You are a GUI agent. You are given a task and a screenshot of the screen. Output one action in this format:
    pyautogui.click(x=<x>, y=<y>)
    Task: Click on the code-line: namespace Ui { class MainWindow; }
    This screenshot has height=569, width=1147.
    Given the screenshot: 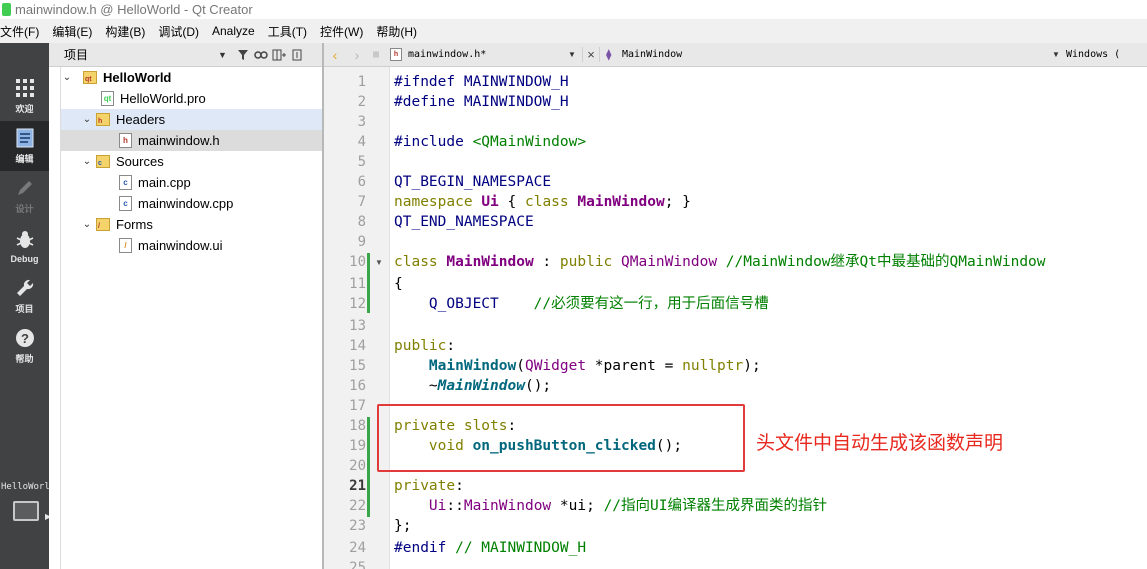 What is the action you would take?
    pyautogui.click(x=542, y=202)
    